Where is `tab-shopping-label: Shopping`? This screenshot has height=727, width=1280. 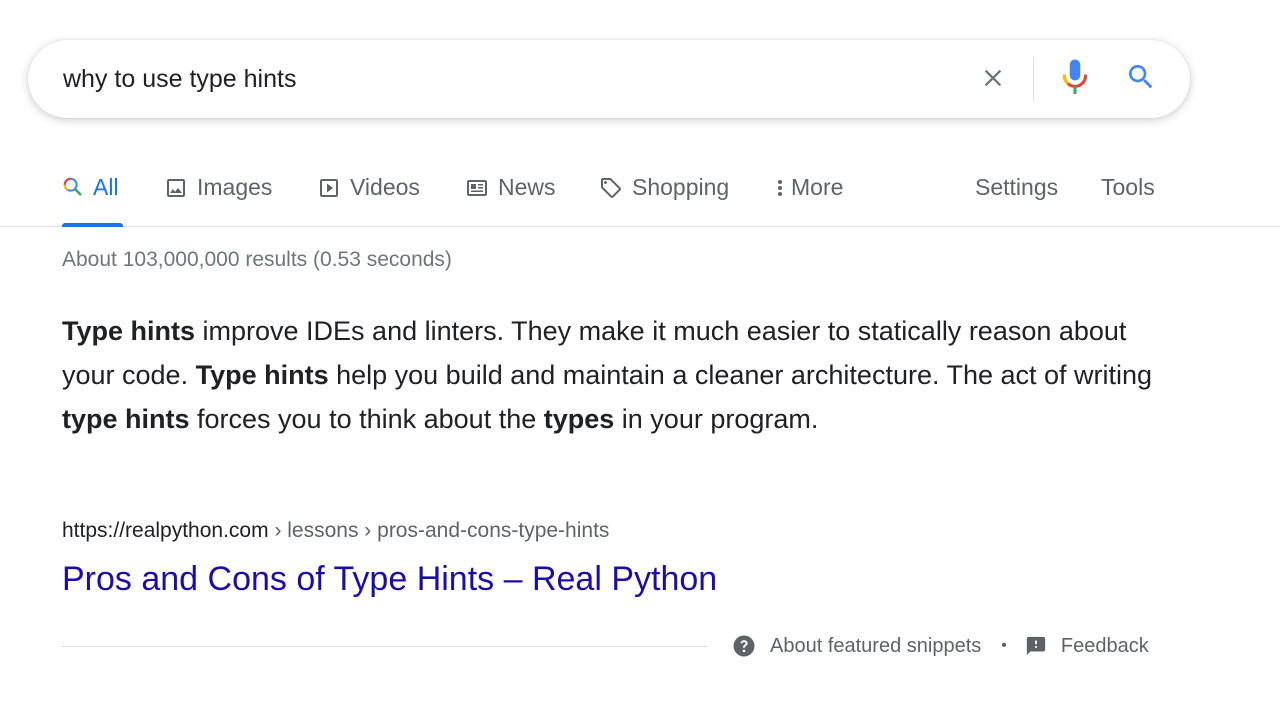 tab-shopping-label: Shopping is located at coordinates (681, 187).